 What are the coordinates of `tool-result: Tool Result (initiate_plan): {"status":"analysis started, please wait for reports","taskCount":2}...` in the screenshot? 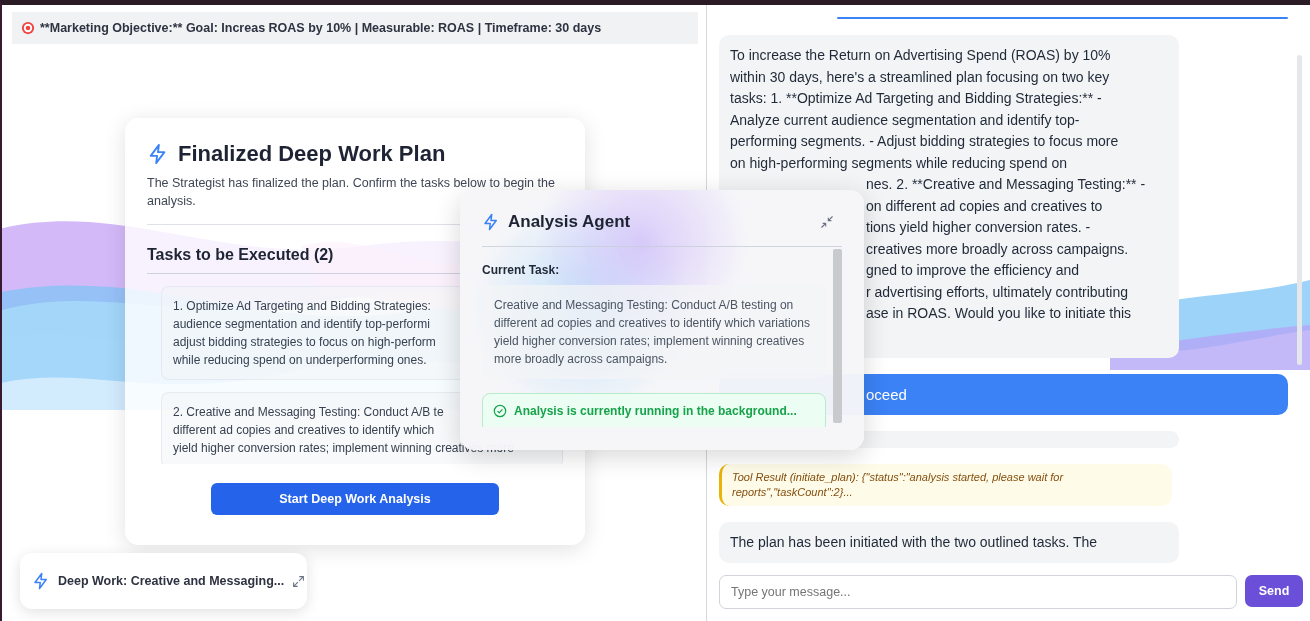 It's located at (945, 484).